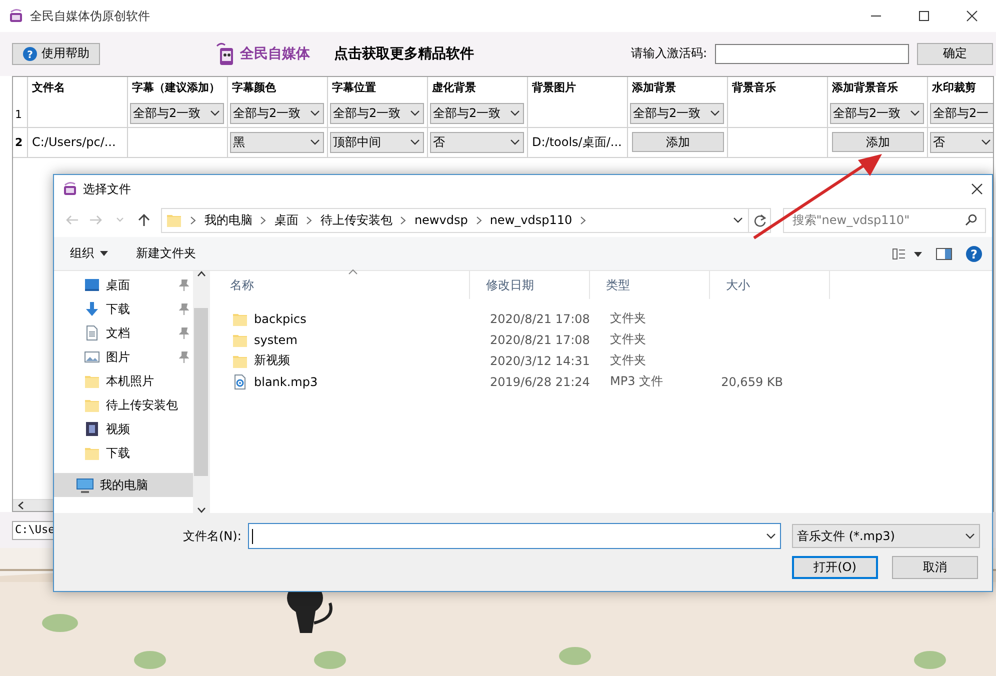  I want to click on help-button: ? 使用帮助, so click(56, 53).